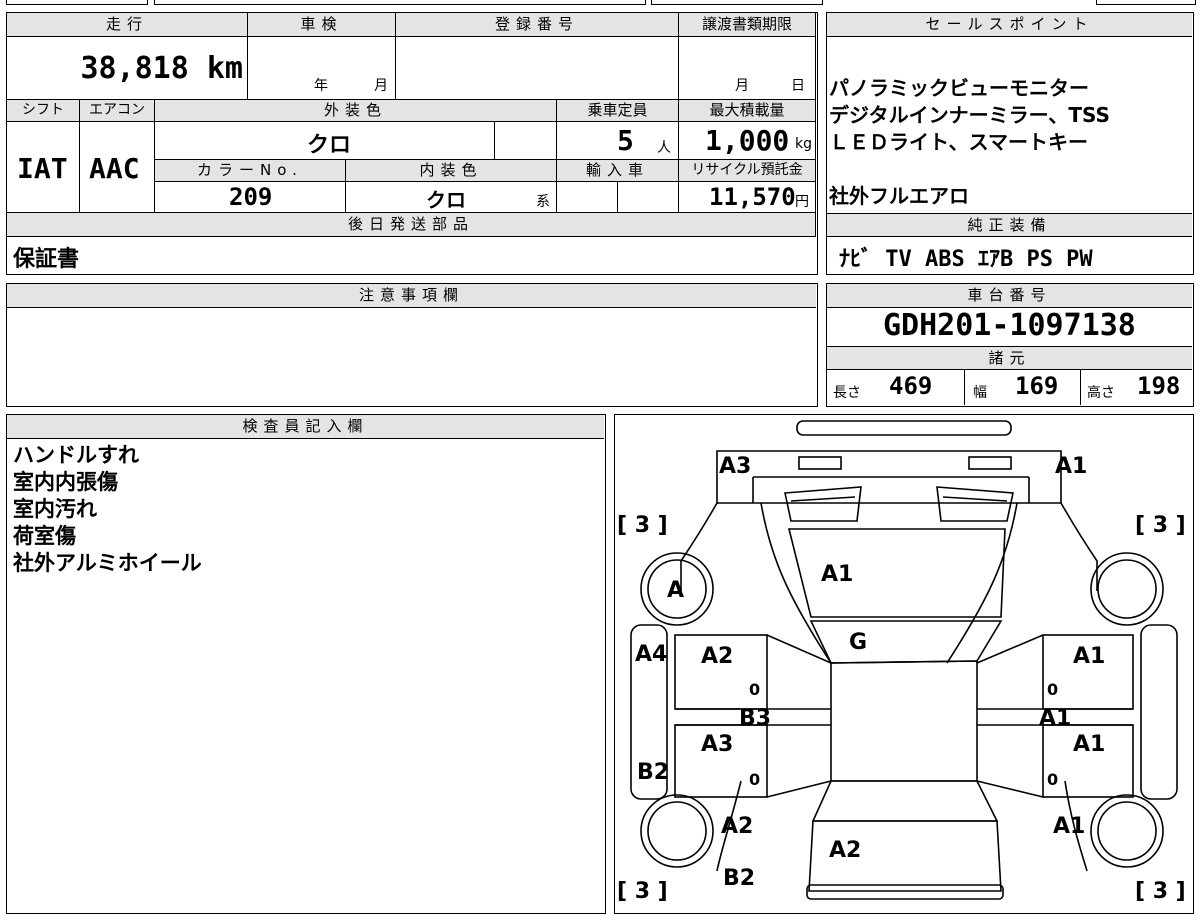  Describe the element at coordinates (837, 574) in the screenshot. I see `mark-hood: A1` at that location.